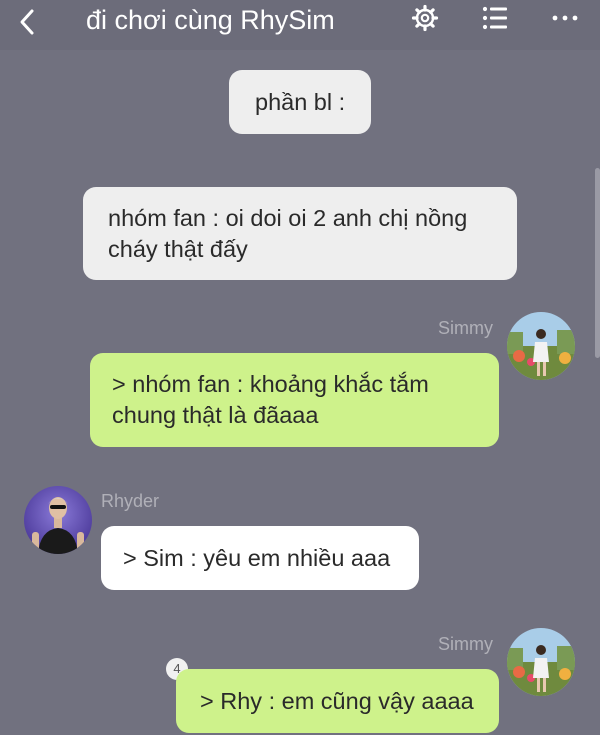  Describe the element at coordinates (565, 18) in the screenshot. I see `more-options-icon` at that location.